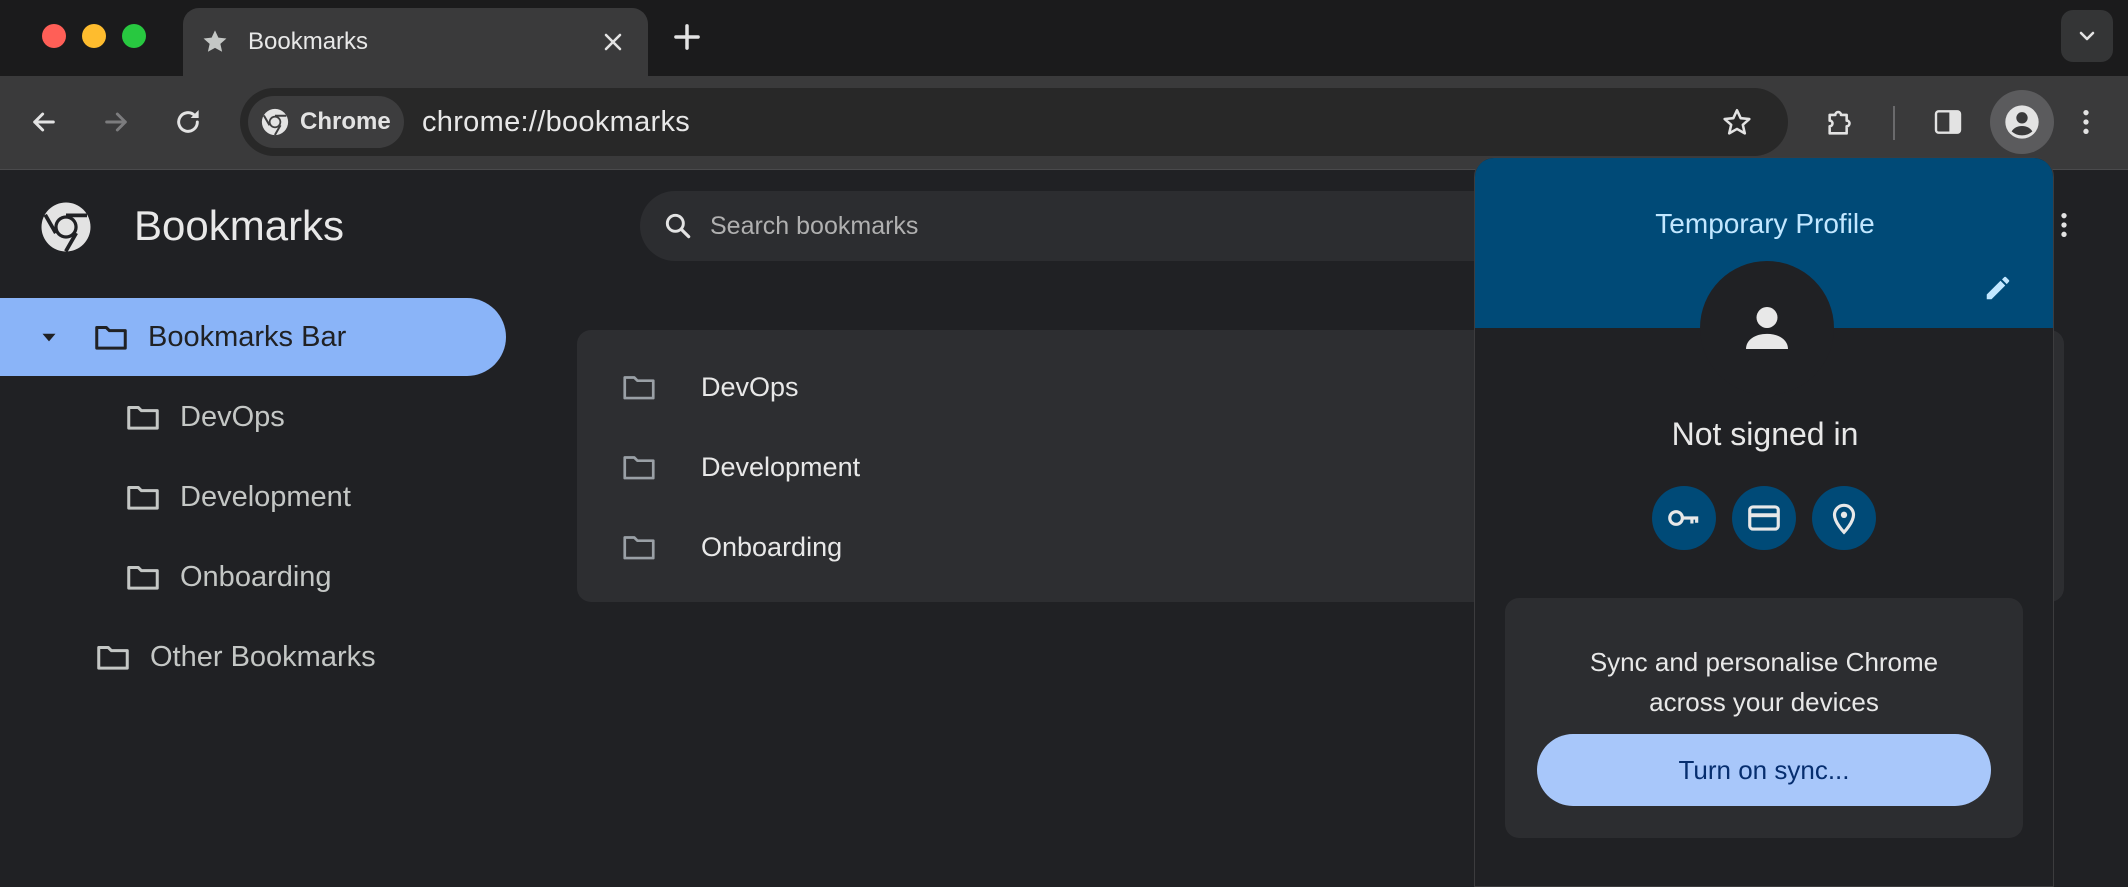  I want to click on passwords-button, so click(1684, 518).